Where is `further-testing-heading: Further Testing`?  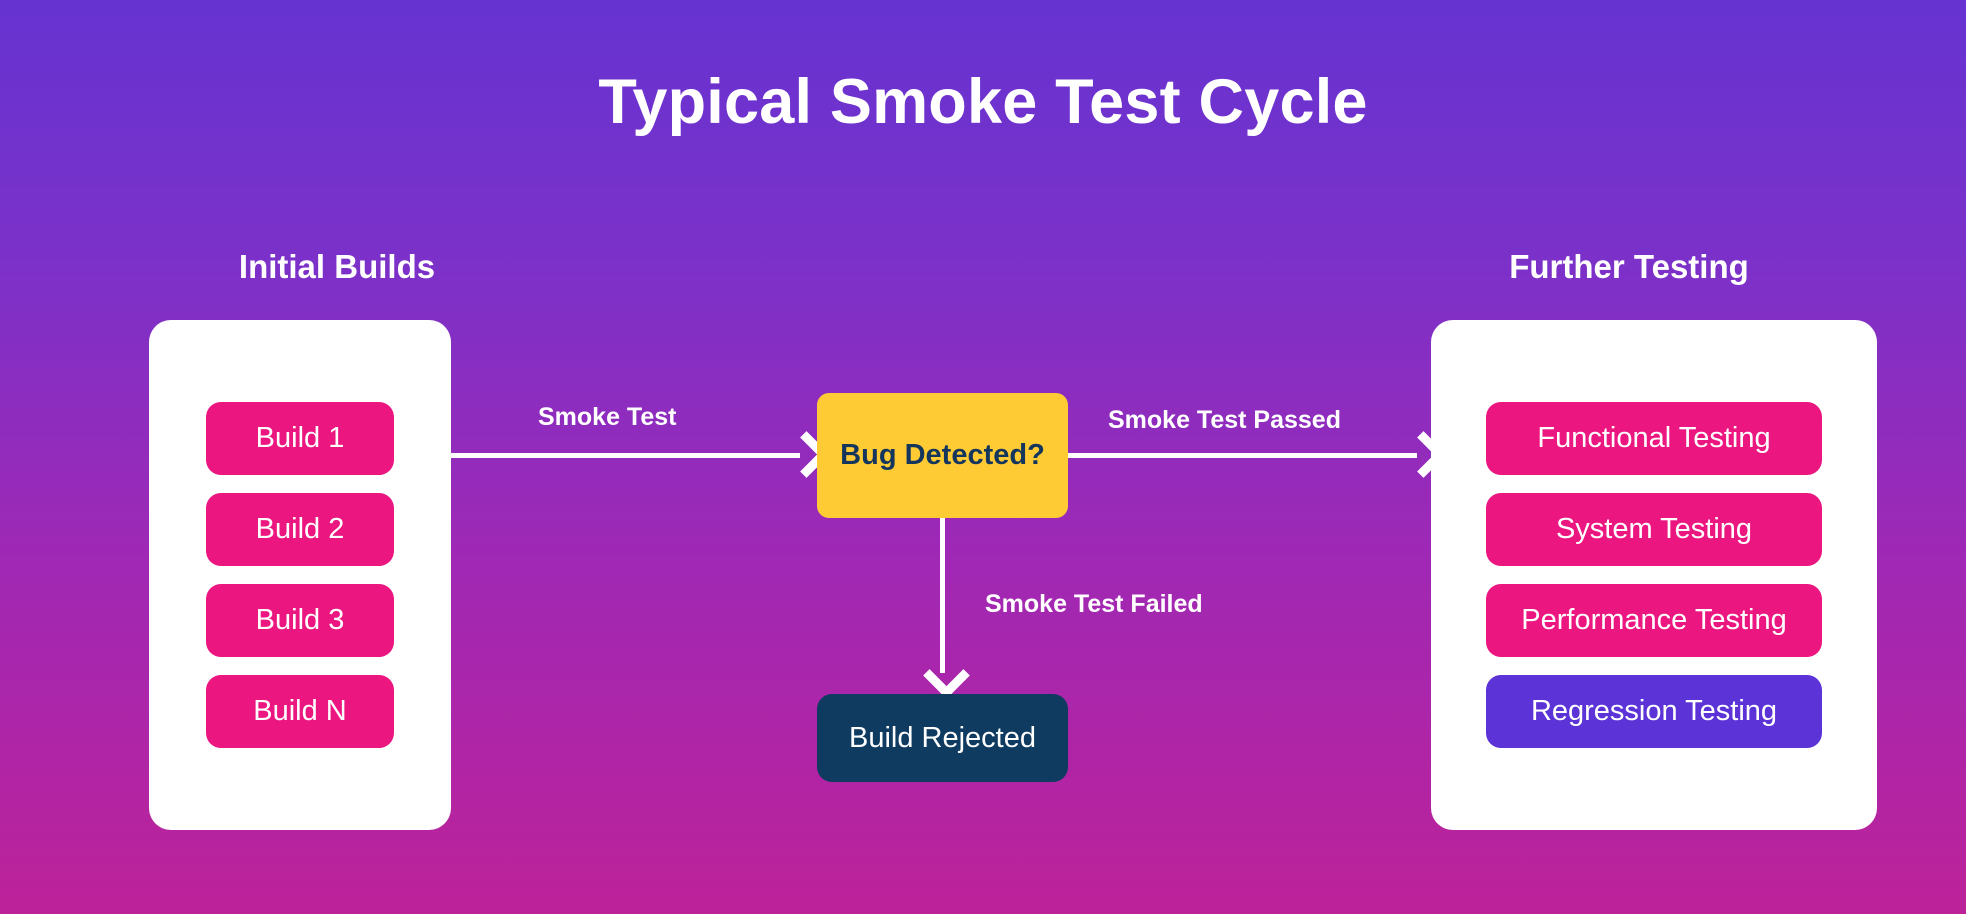 further-testing-heading: Further Testing is located at coordinates (1629, 266).